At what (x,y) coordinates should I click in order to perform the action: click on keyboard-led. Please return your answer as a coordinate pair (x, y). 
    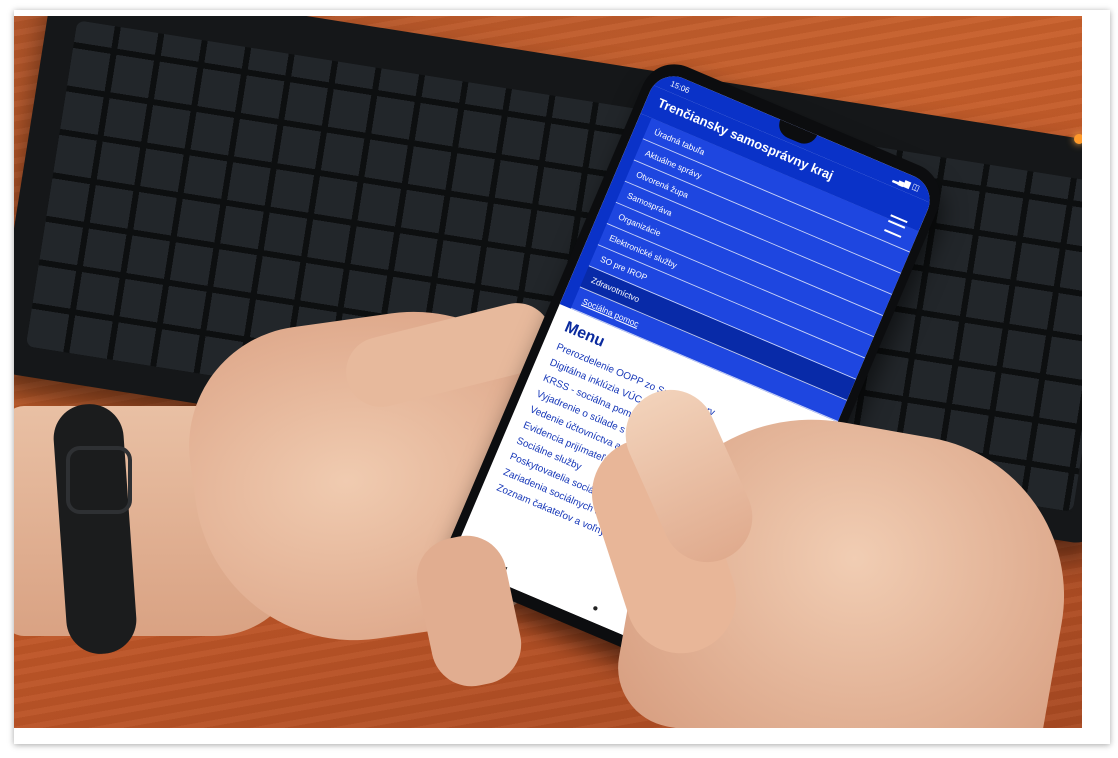
    Looking at the image, I should click on (1078, 139).